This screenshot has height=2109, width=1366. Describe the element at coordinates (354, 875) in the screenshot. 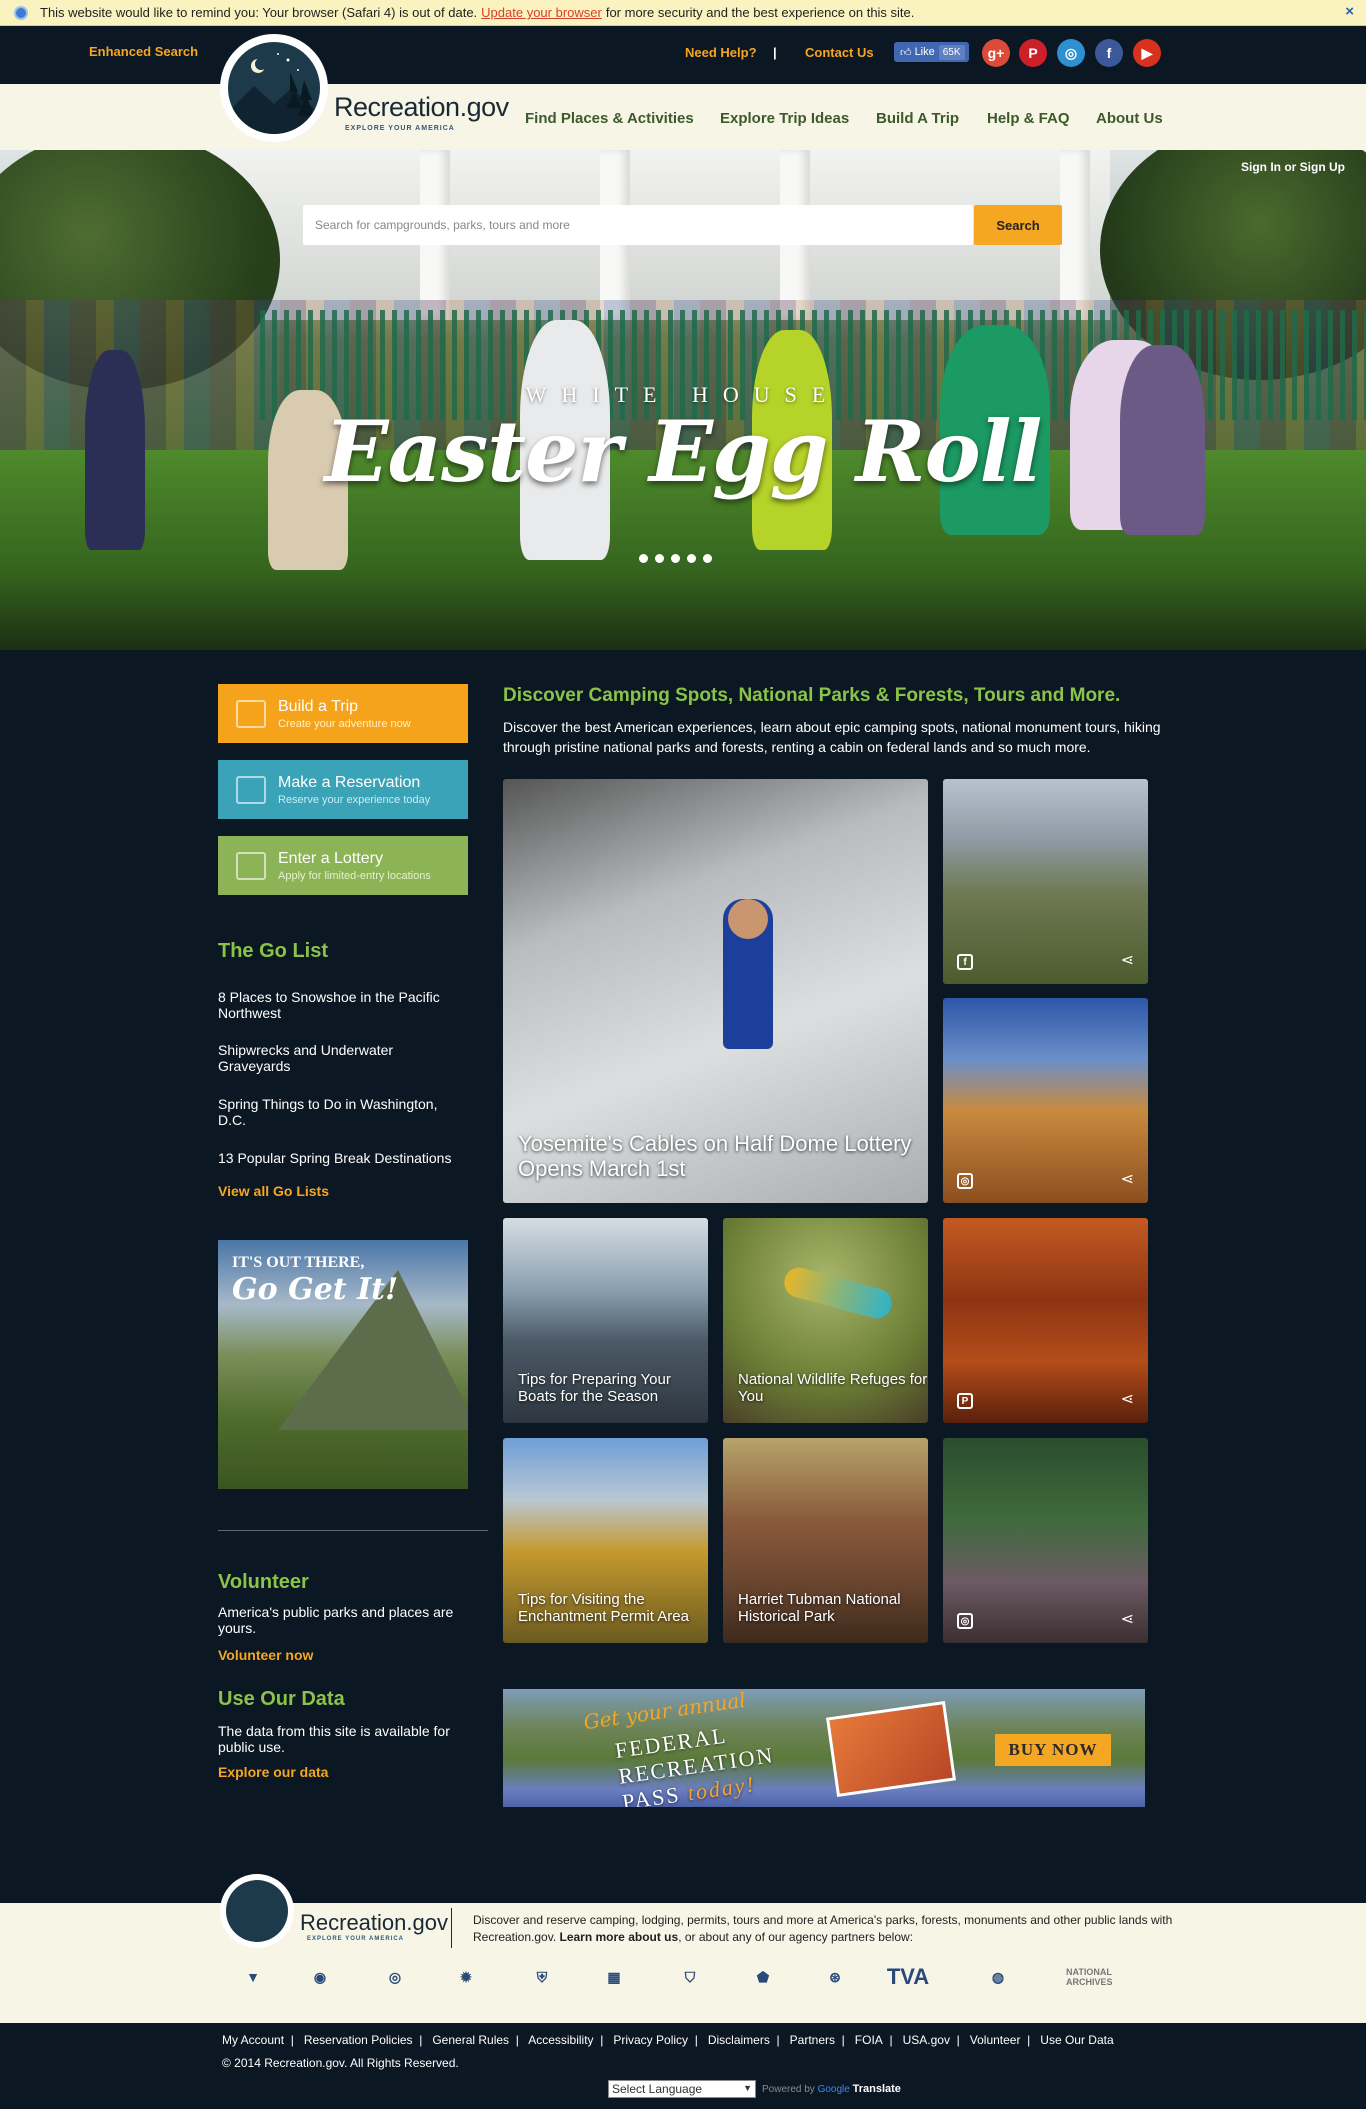

I see `cta-subtitle: Apply for limited-entry locations` at that location.